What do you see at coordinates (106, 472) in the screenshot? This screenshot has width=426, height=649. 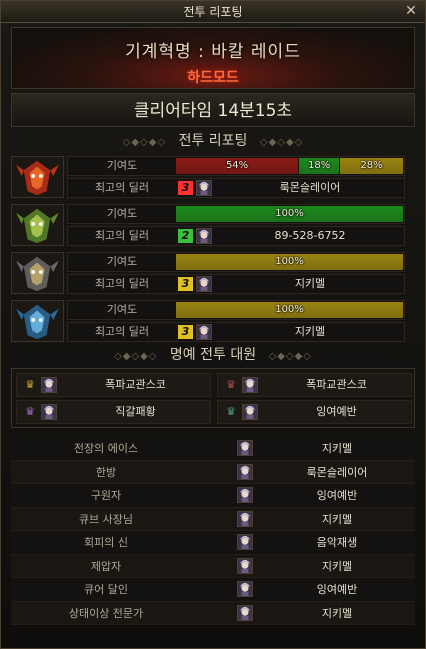 I see `award-title: 한방` at bounding box center [106, 472].